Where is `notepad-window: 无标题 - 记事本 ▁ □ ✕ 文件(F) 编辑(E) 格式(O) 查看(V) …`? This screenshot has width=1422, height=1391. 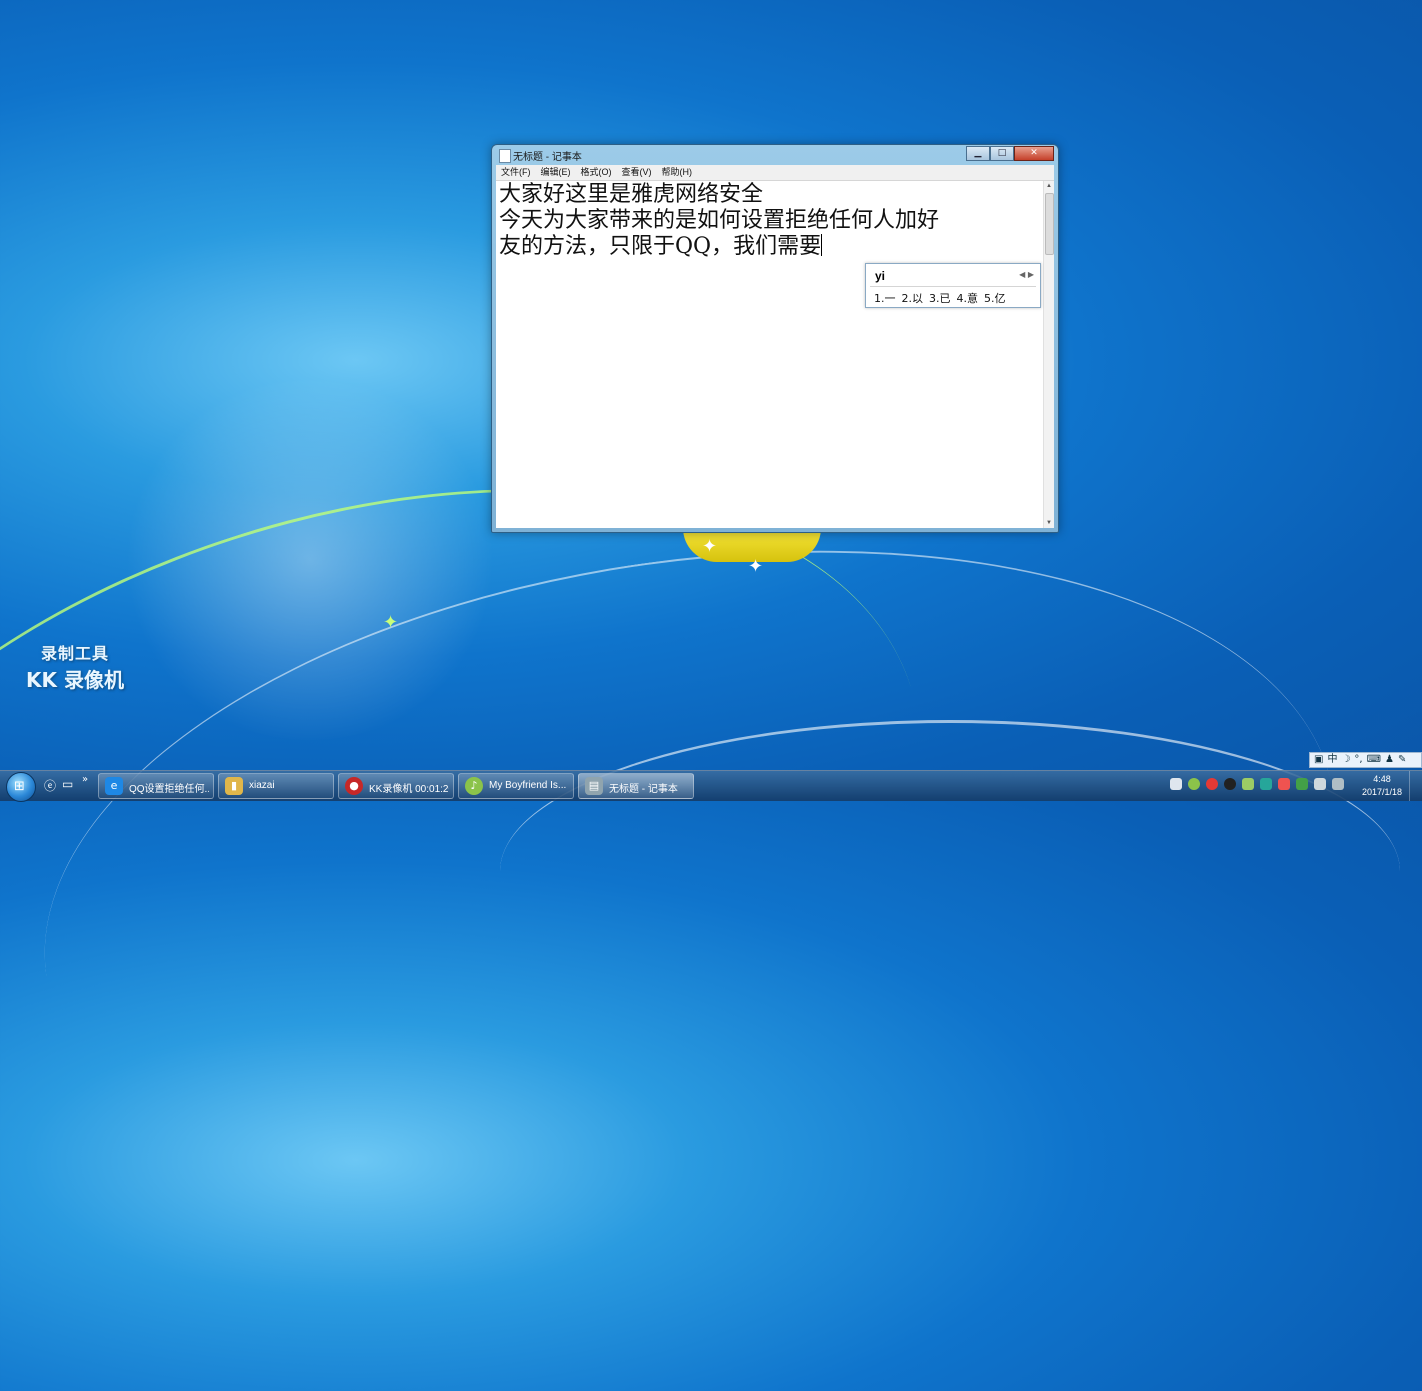
notepad-window: 无标题 - 记事本 ▁ □ ✕ 文件(F) 编辑(E) 格式(O) 查看(V) … is located at coordinates (775, 338).